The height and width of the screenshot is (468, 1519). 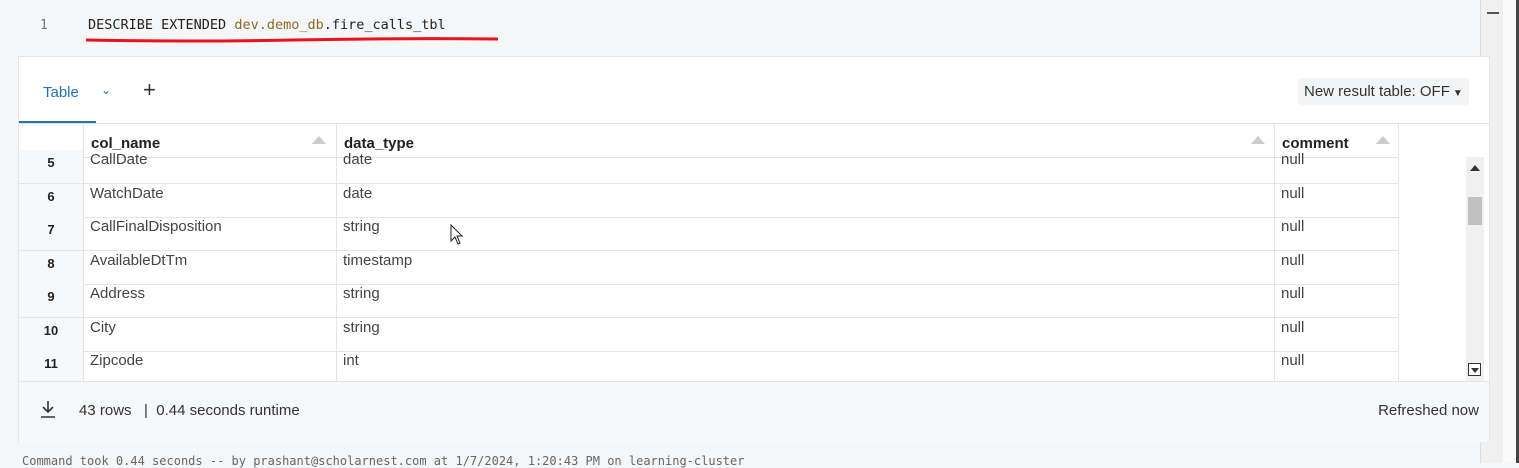 I want to click on table-row: 11 Zipcode int null, so click(x=709, y=366).